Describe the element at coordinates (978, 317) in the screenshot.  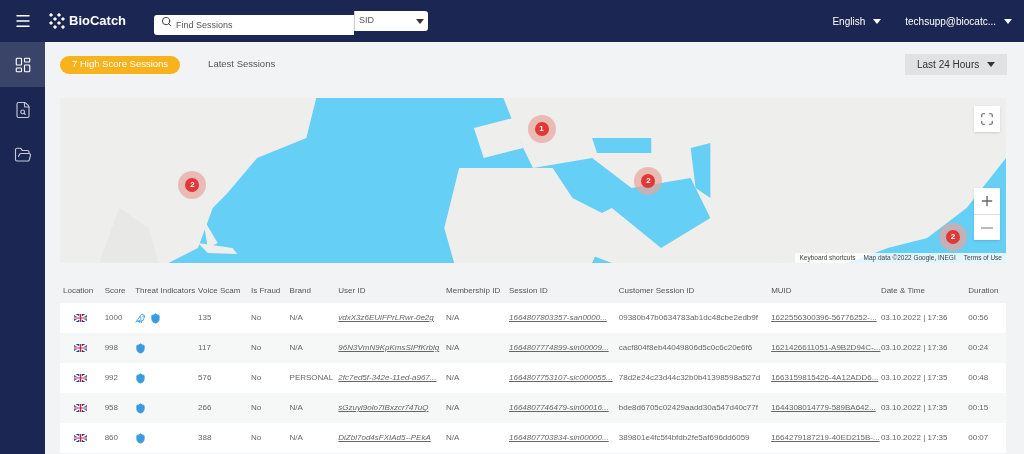
I see `table-cell: 00:56` at that location.